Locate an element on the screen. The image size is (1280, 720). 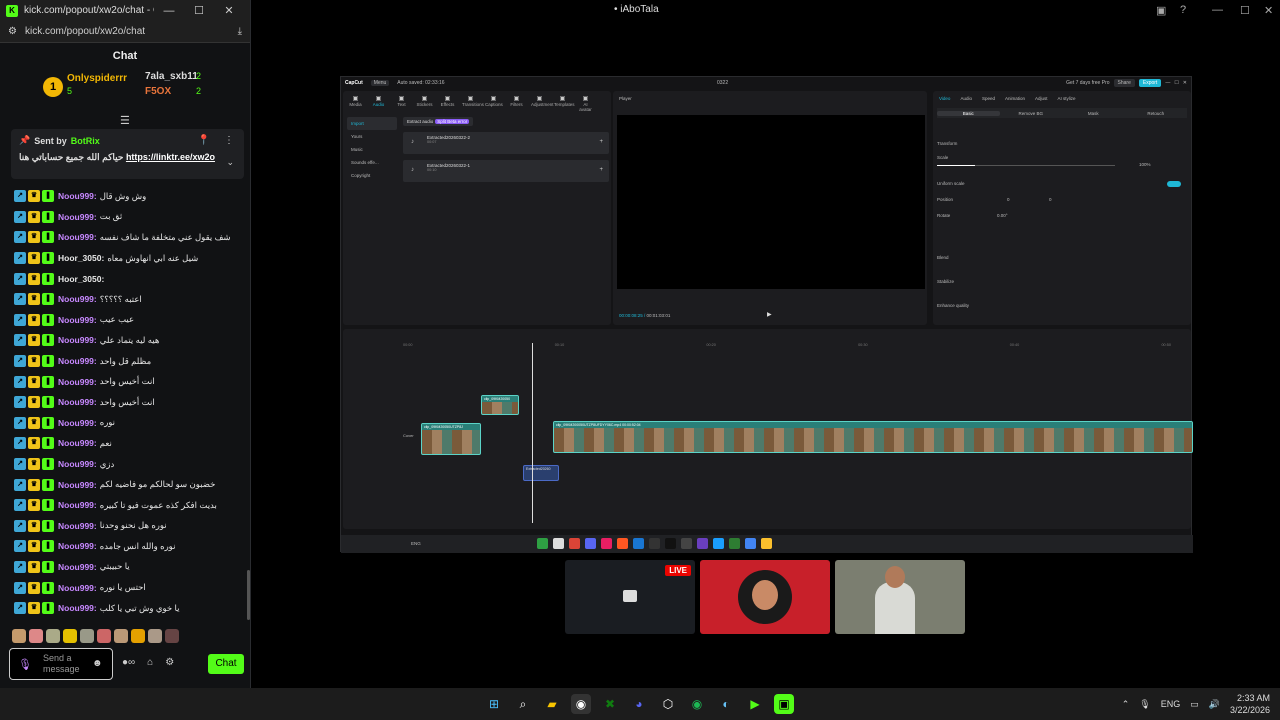
share-button: Share is located at coordinates (1124, 83).